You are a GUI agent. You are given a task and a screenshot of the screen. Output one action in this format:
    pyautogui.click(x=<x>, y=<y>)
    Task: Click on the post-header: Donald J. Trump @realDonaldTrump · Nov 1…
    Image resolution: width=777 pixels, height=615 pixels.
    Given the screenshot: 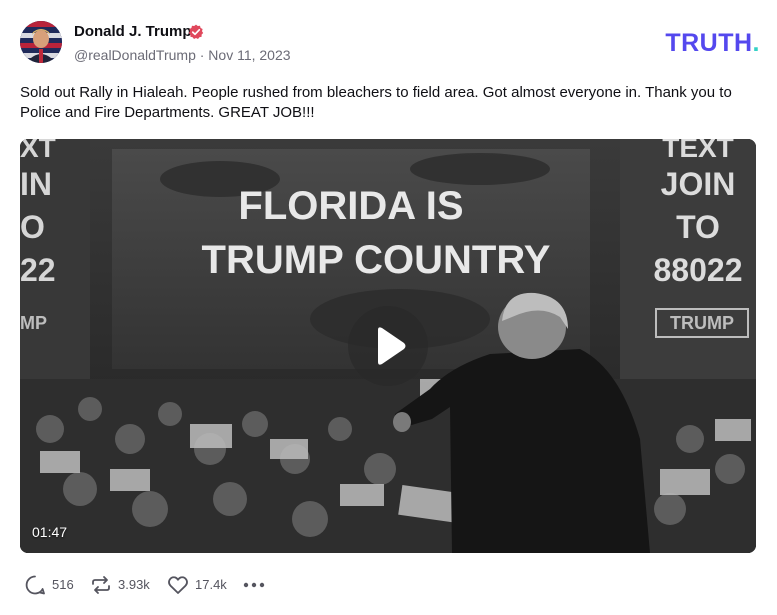 What is the action you would take?
    pyautogui.click(x=390, y=43)
    